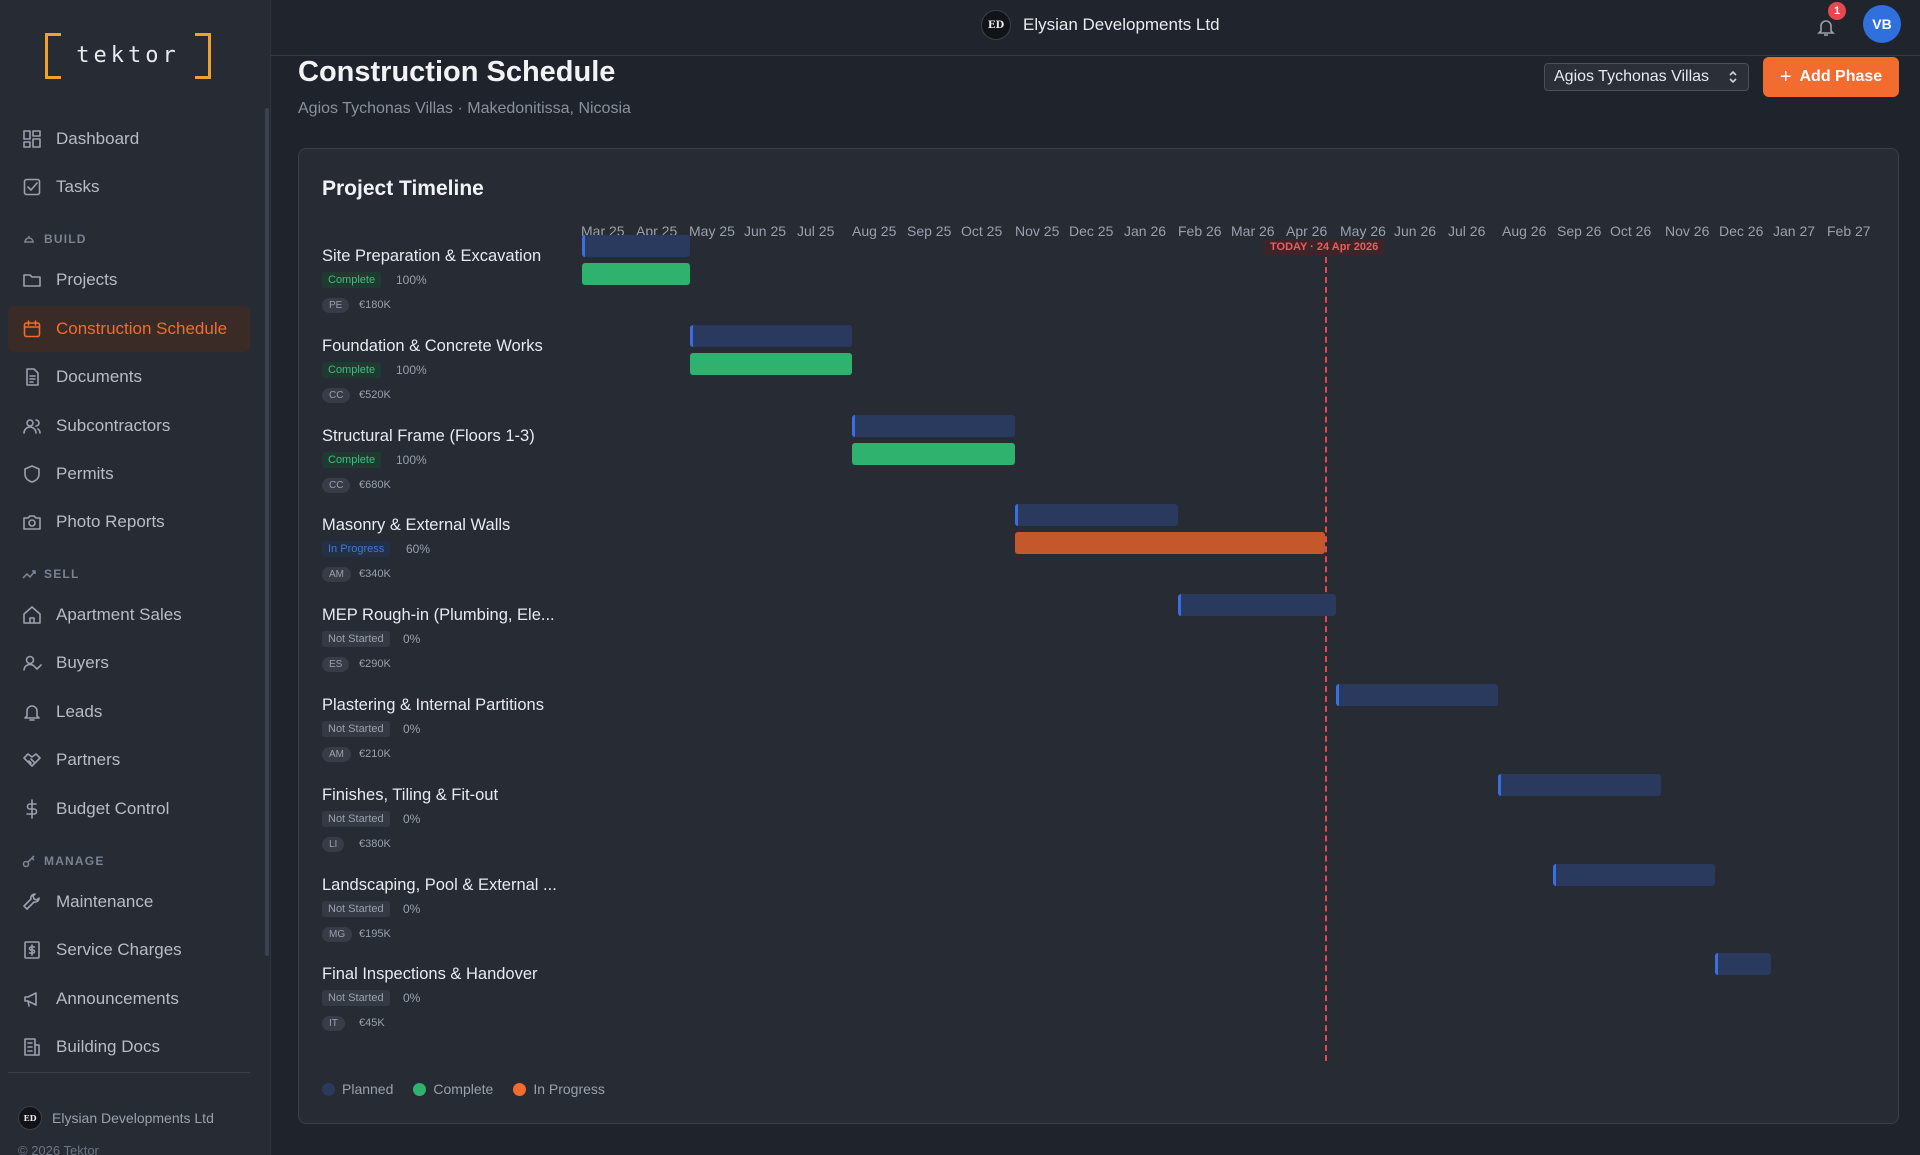  What do you see at coordinates (117, 998) in the screenshot?
I see `sidebar-item-label: Announcements` at bounding box center [117, 998].